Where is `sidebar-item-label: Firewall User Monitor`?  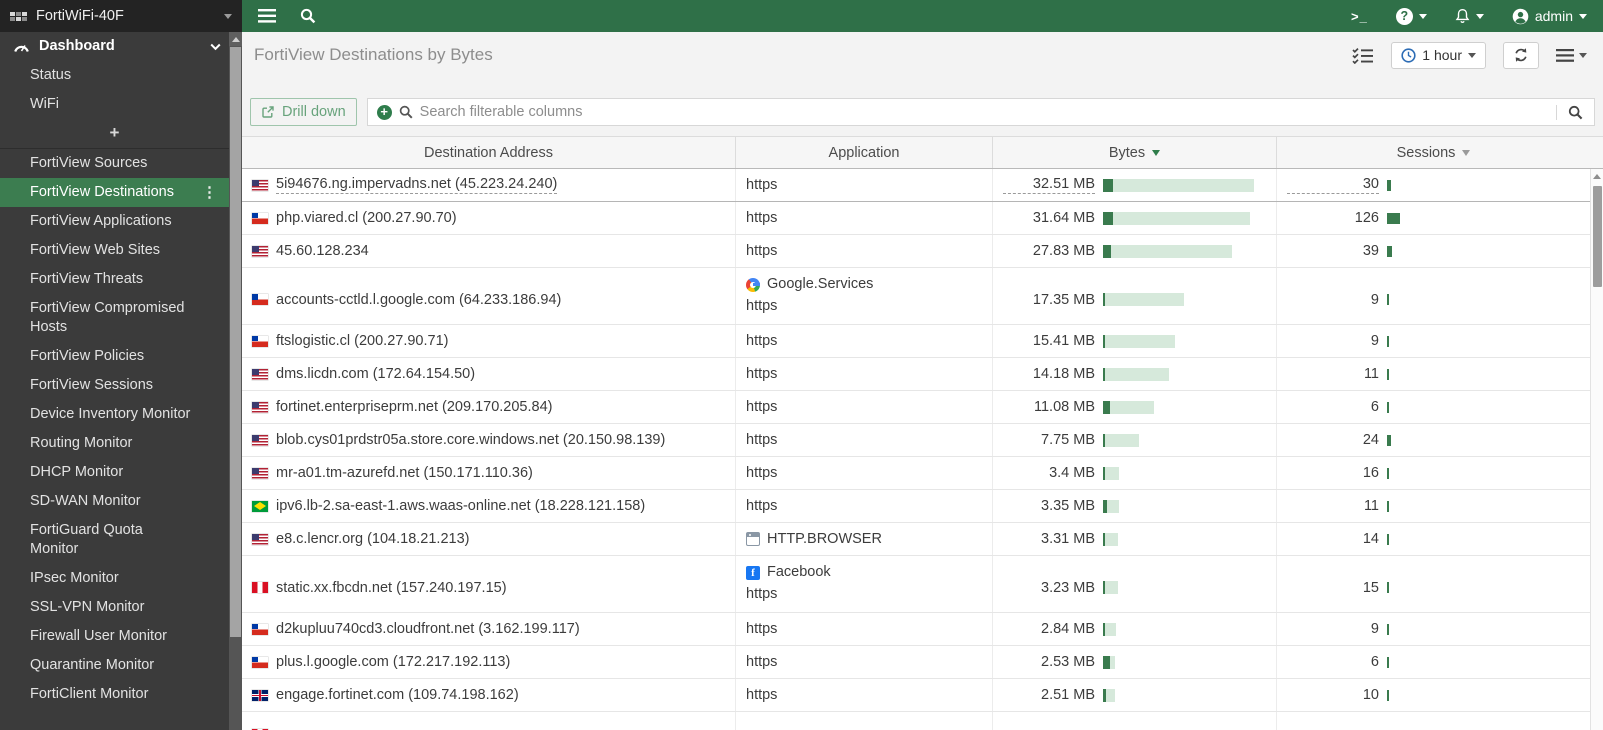
sidebar-item-label: Firewall User Monitor is located at coordinates (98, 636).